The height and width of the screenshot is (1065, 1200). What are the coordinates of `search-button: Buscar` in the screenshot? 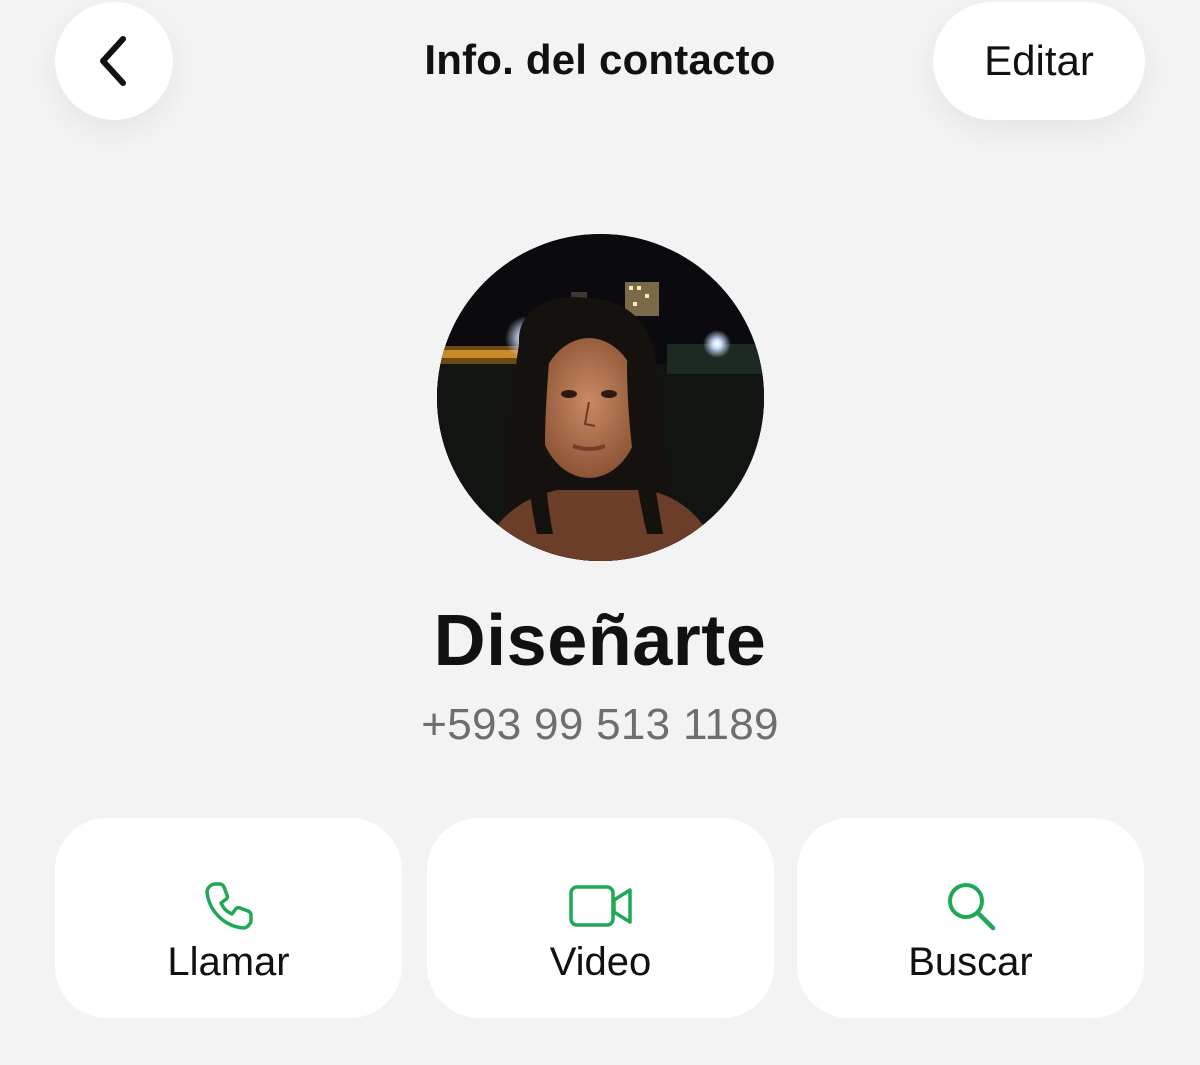 It's located at (970, 918).